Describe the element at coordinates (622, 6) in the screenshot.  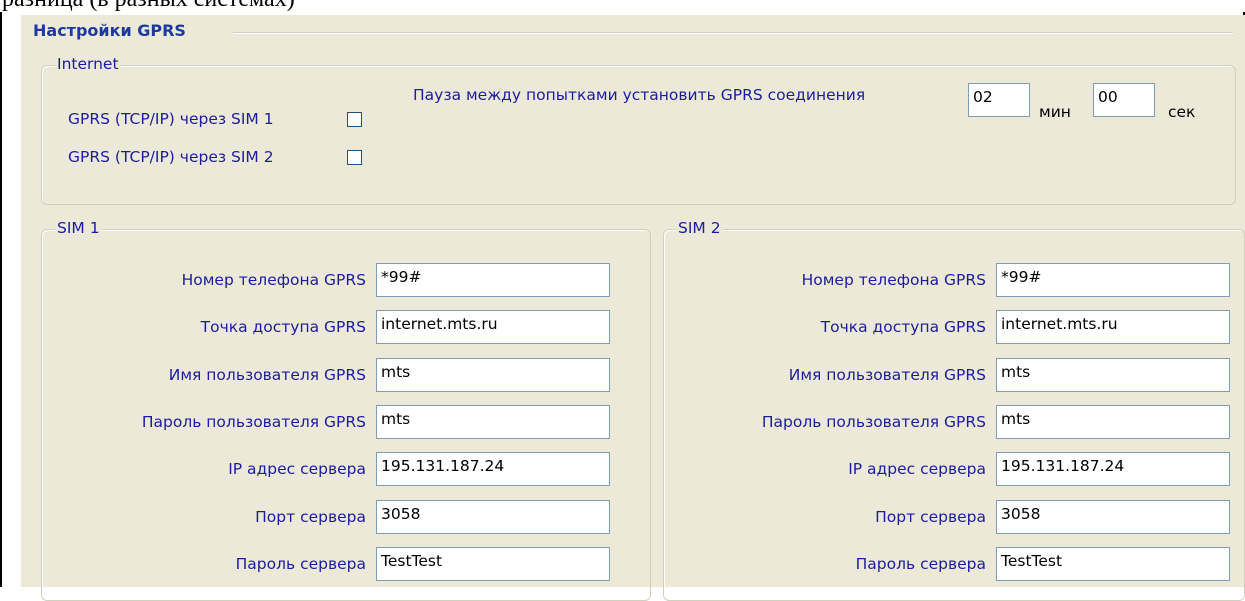
I see `document-text-strip: разница (в разных системах)` at that location.